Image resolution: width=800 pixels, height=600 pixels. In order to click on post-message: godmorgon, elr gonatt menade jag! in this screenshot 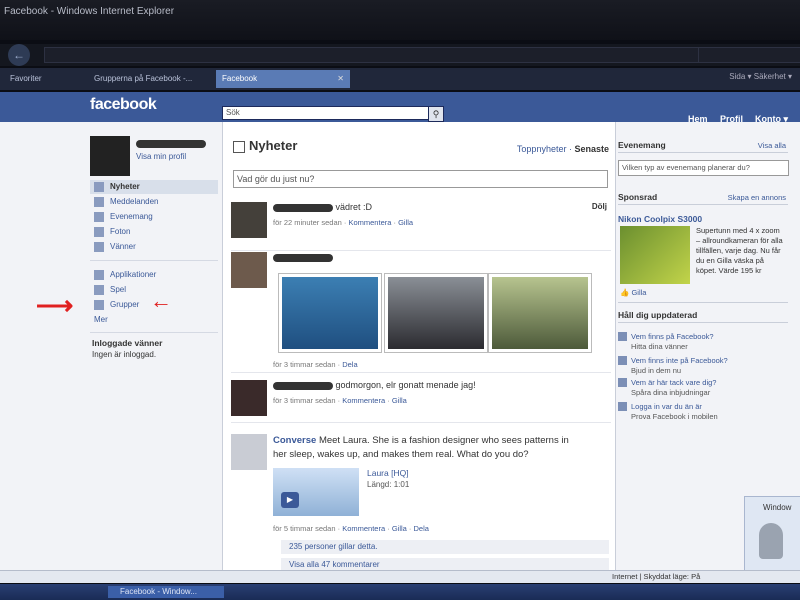, I will do `click(405, 385)`.